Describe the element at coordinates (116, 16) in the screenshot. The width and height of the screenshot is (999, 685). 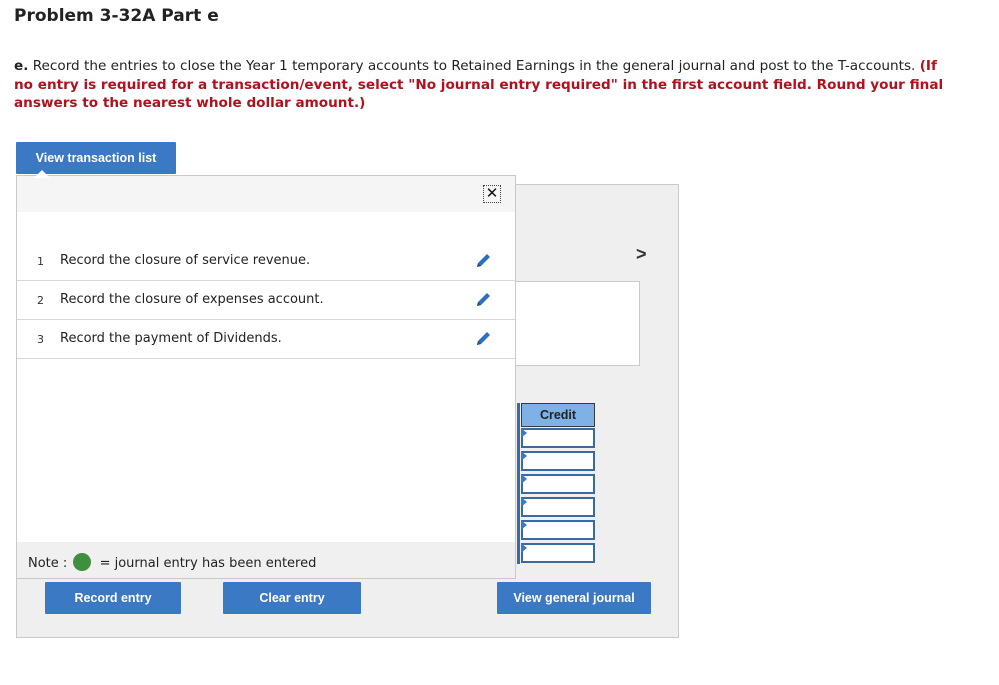
I see `page-title: Problem 3-32A Part e` at that location.